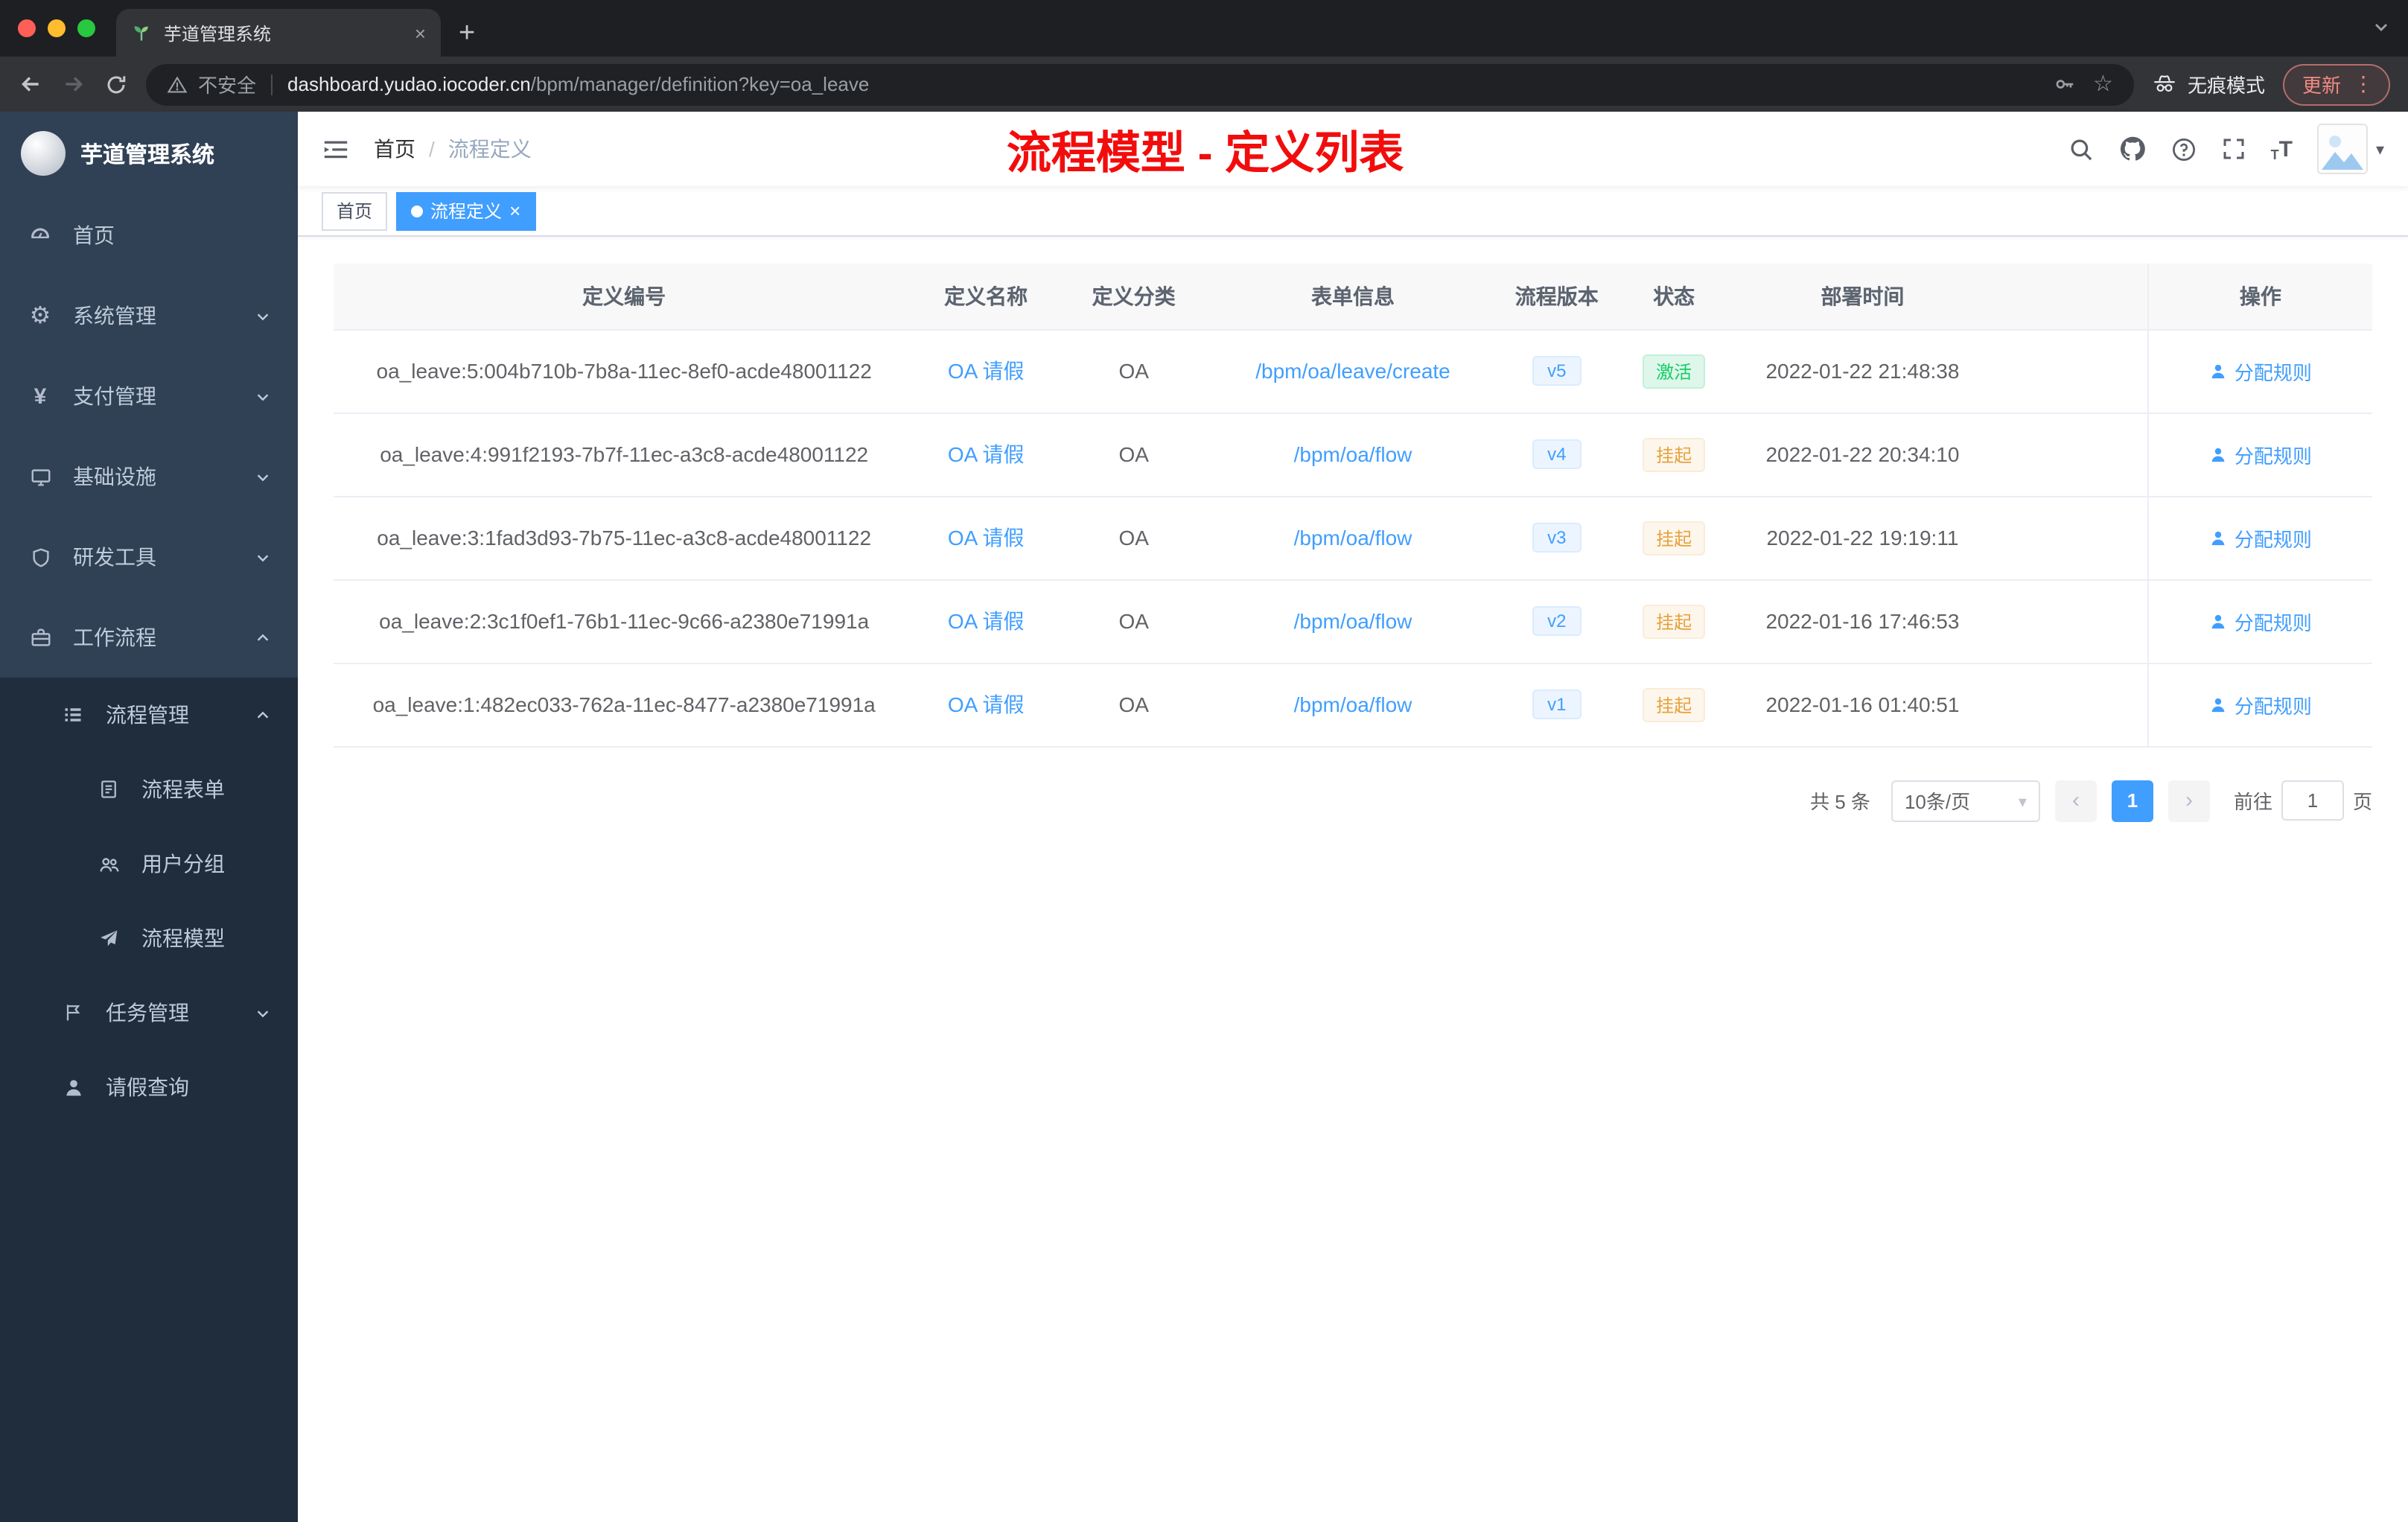  I want to click on sidebar-item-label: 基础设施, so click(114, 476).